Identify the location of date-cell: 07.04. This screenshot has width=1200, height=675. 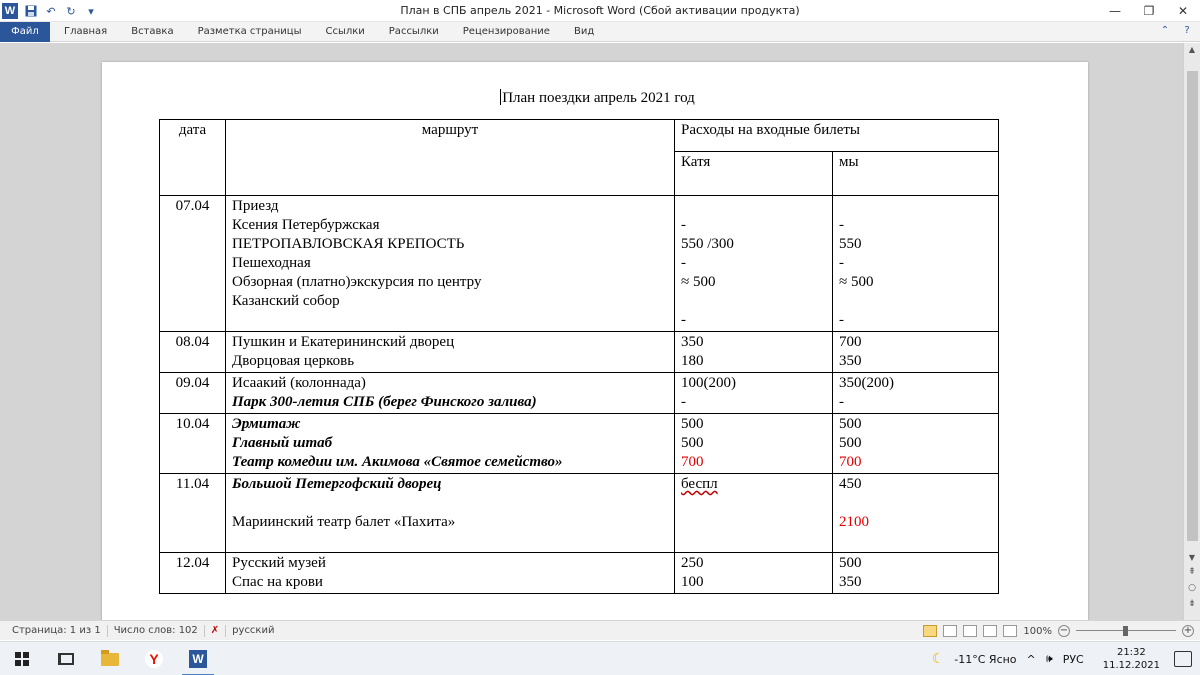
(192, 263).